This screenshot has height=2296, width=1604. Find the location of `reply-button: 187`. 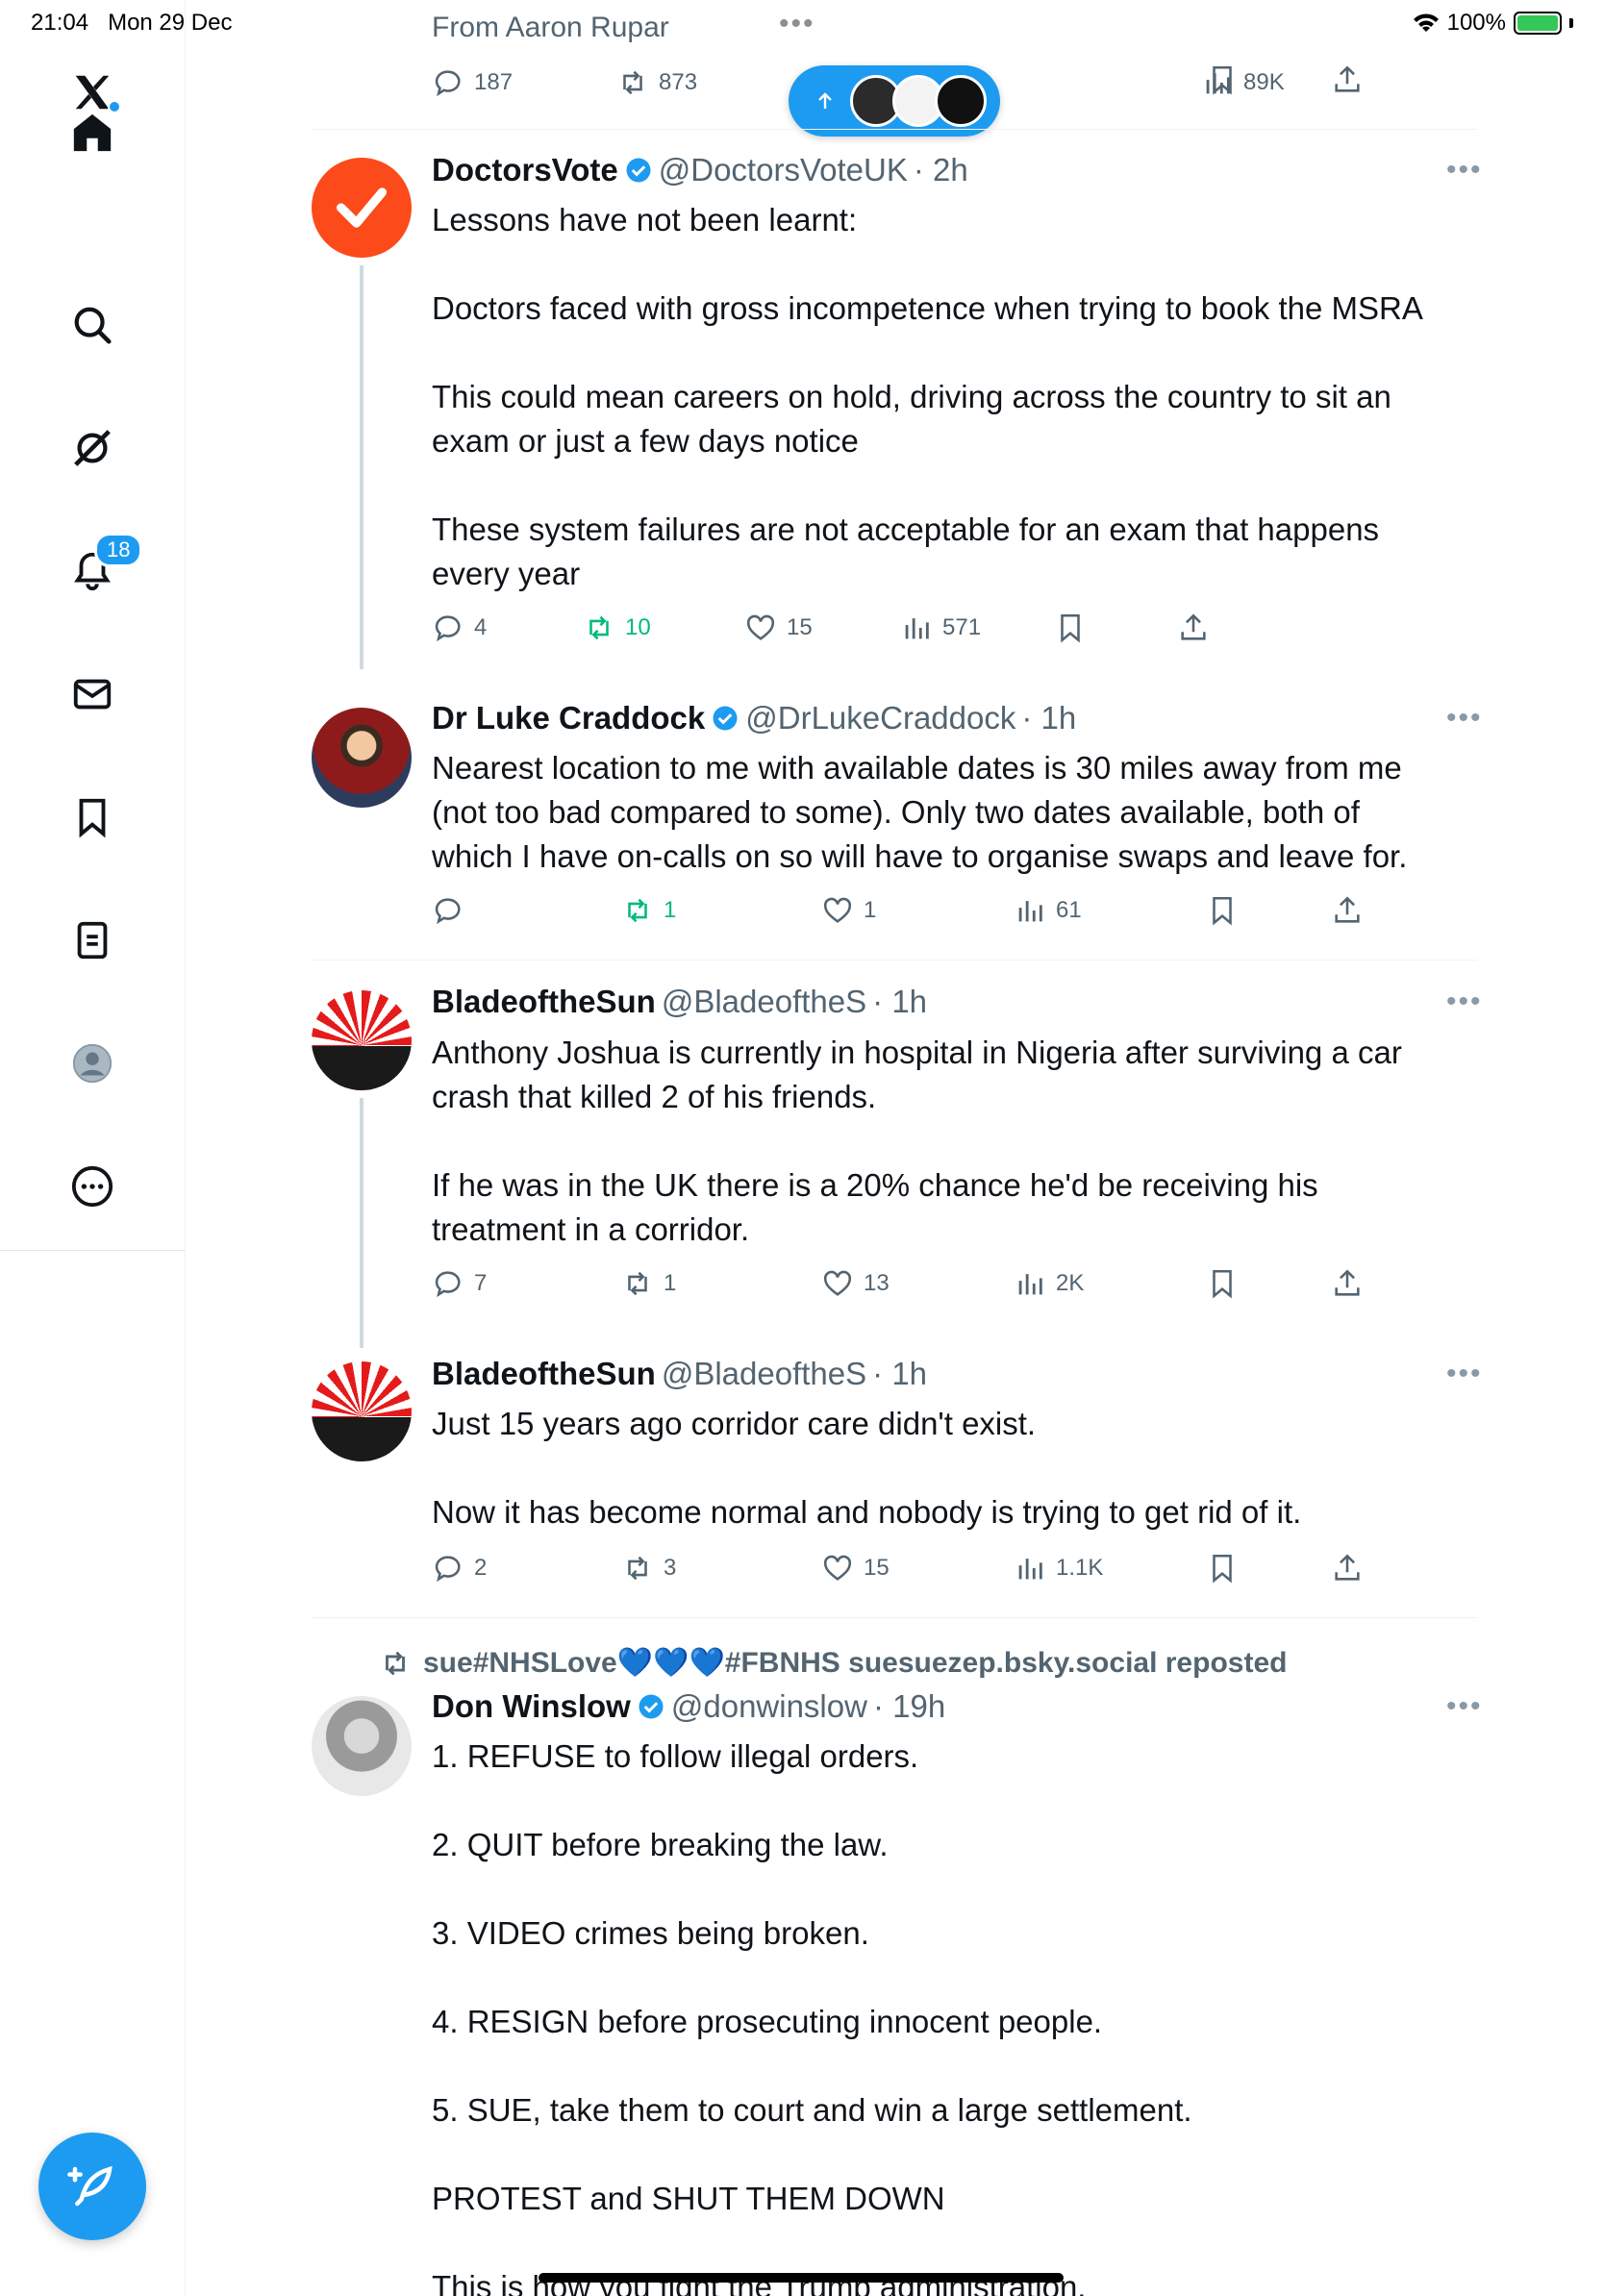

reply-button: 187 is located at coordinates (472, 82).